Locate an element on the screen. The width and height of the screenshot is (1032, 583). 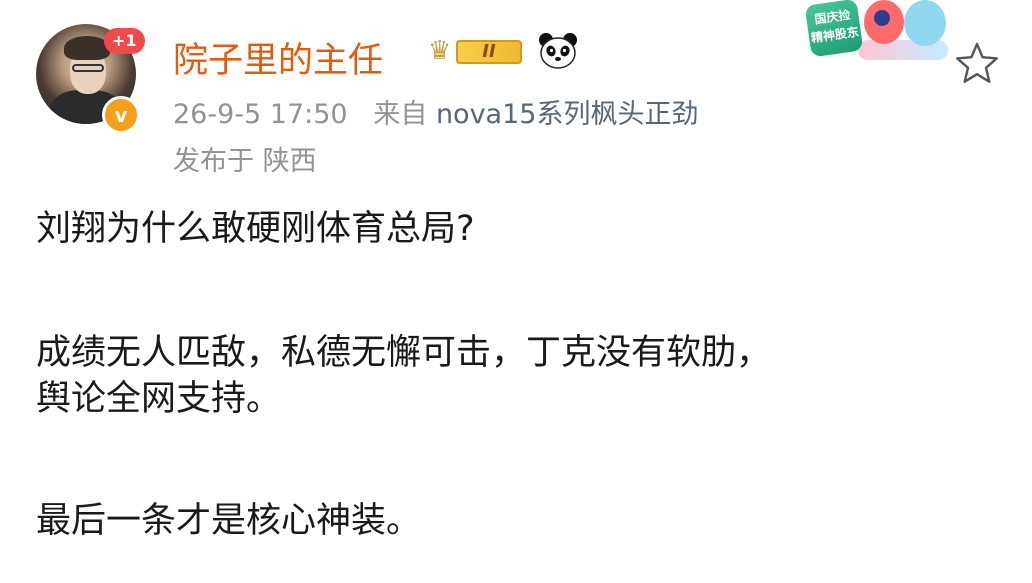
verified-badge-icon: v is located at coordinates (121, 115).